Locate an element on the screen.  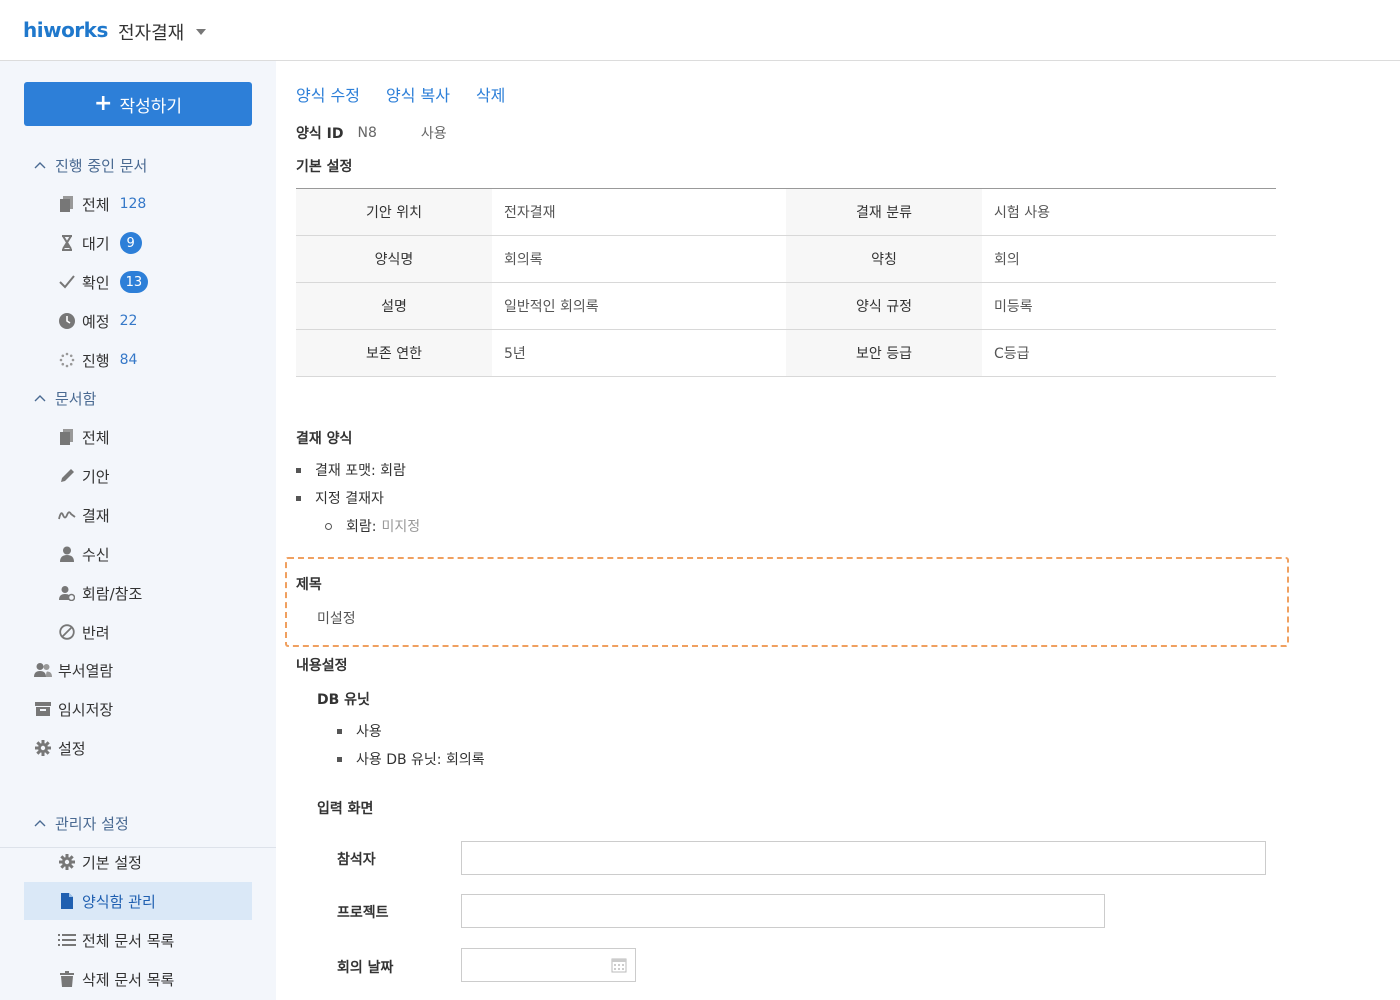
document-icon is located at coordinates (67, 901).